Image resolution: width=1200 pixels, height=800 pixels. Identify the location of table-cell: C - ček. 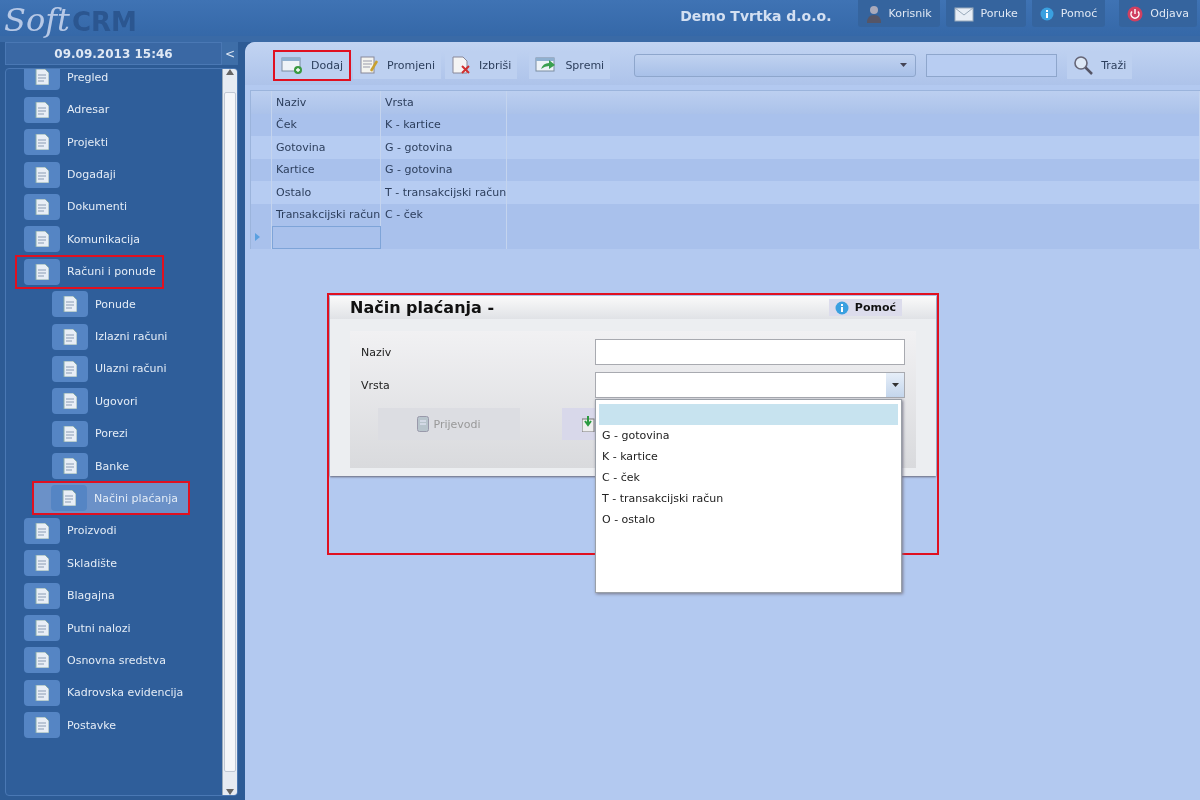
(444, 214).